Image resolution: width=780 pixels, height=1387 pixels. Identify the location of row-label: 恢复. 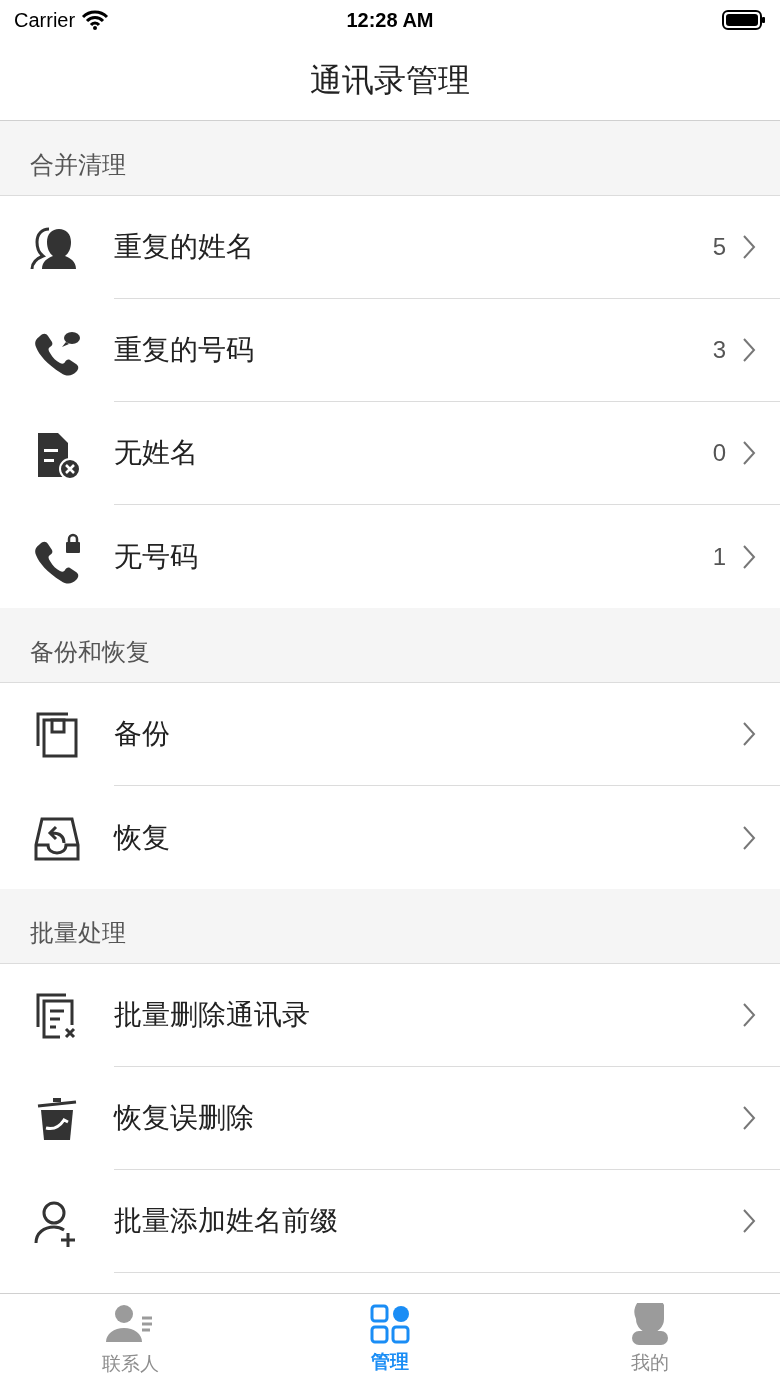
(142, 837).